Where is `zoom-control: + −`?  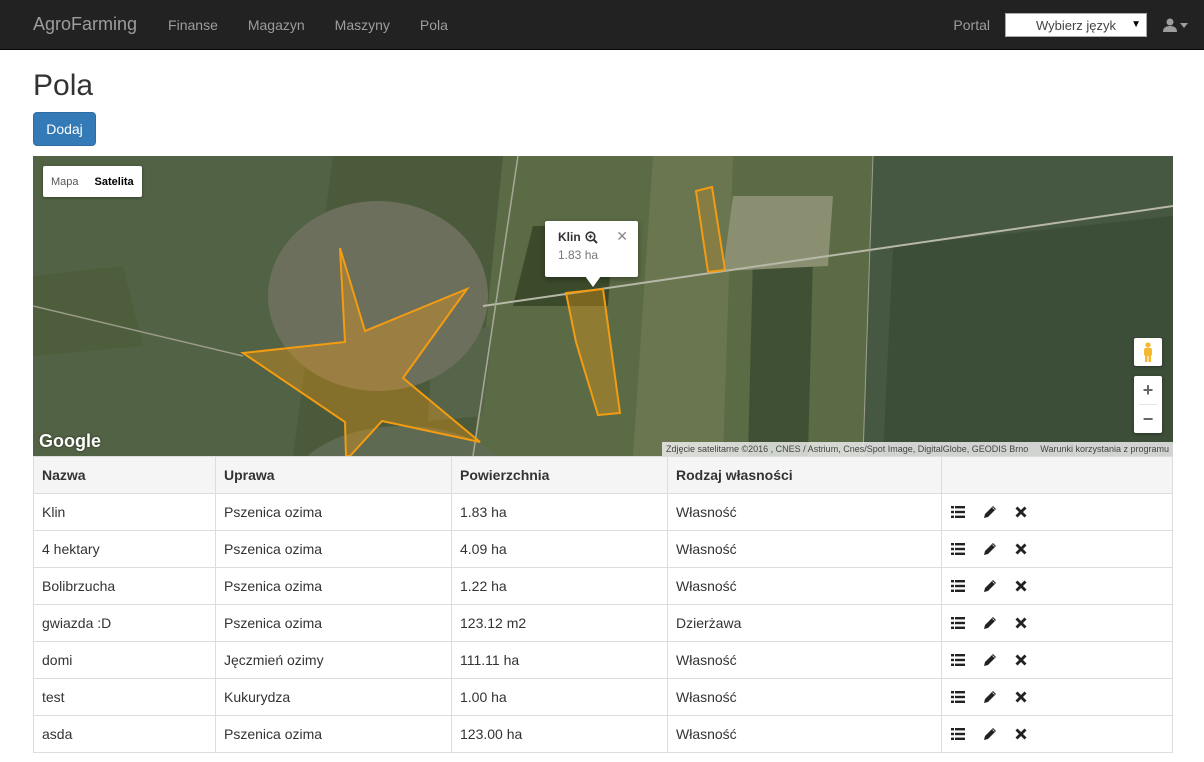 zoom-control: + − is located at coordinates (1148, 404).